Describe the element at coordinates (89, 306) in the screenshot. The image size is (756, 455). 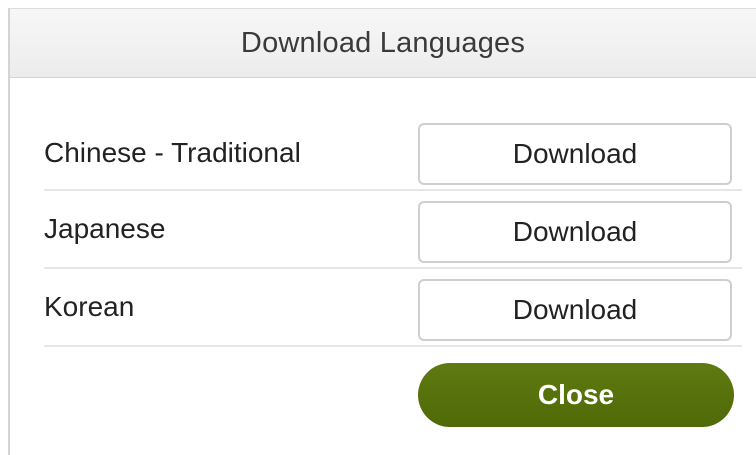
I see `language-label: Korean` at that location.